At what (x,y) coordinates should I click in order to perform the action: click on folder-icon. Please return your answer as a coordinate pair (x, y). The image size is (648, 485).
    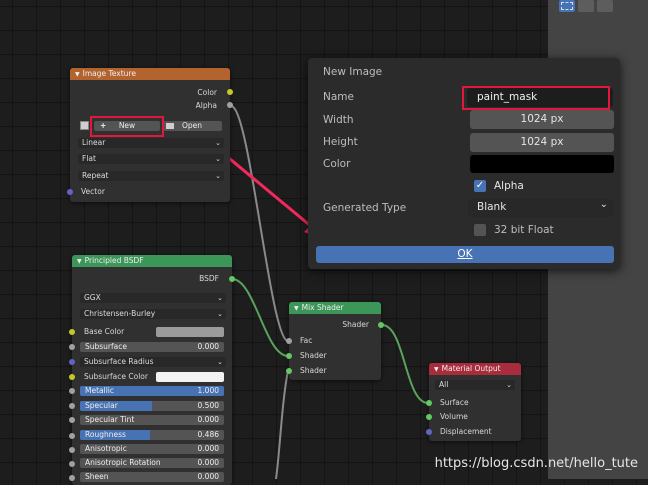
    Looking at the image, I should click on (170, 126).